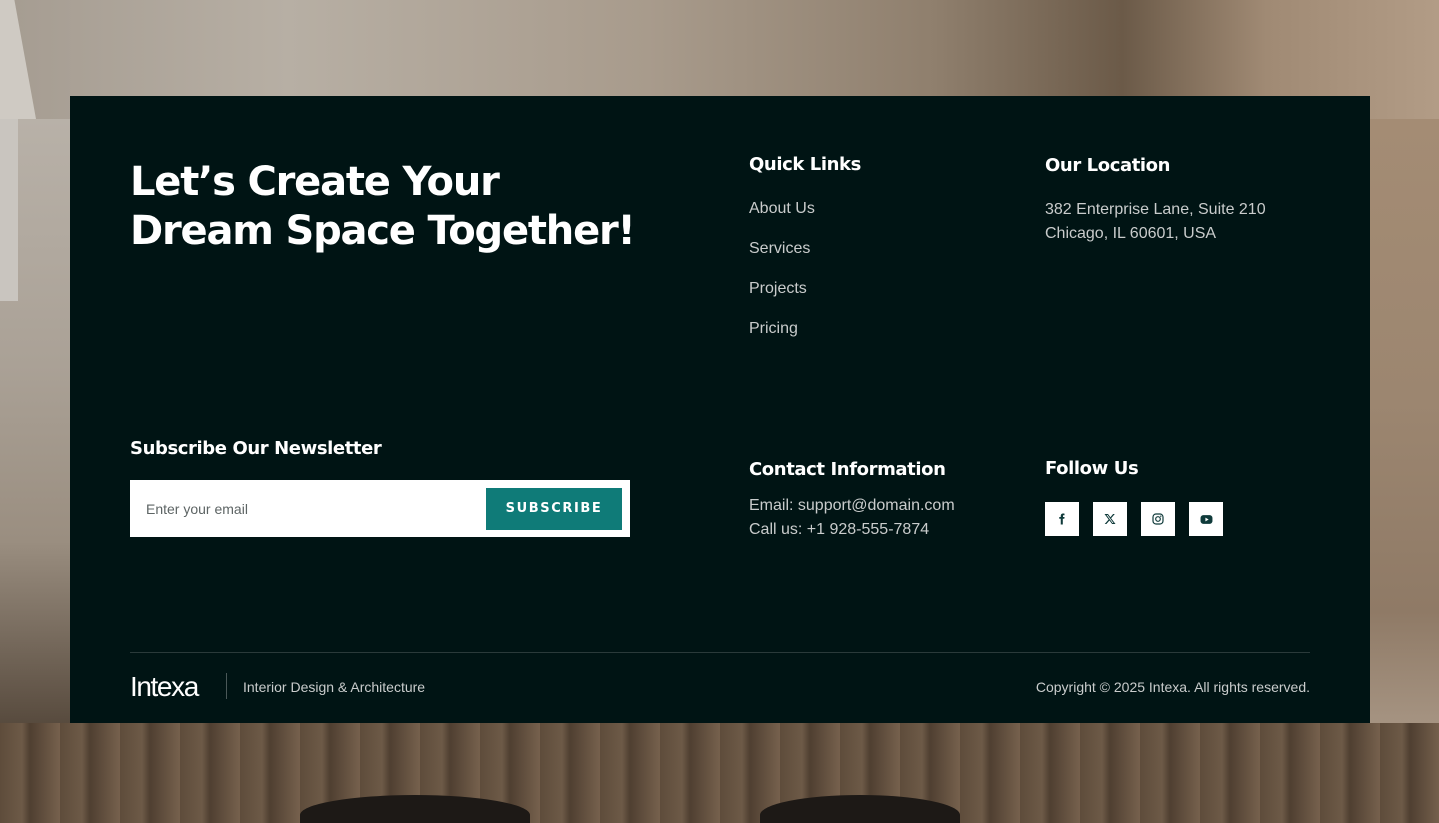 The height and width of the screenshot is (823, 1439). What do you see at coordinates (554, 508) in the screenshot?
I see `subscribe-button: SUBSCRIBE` at bounding box center [554, 508].